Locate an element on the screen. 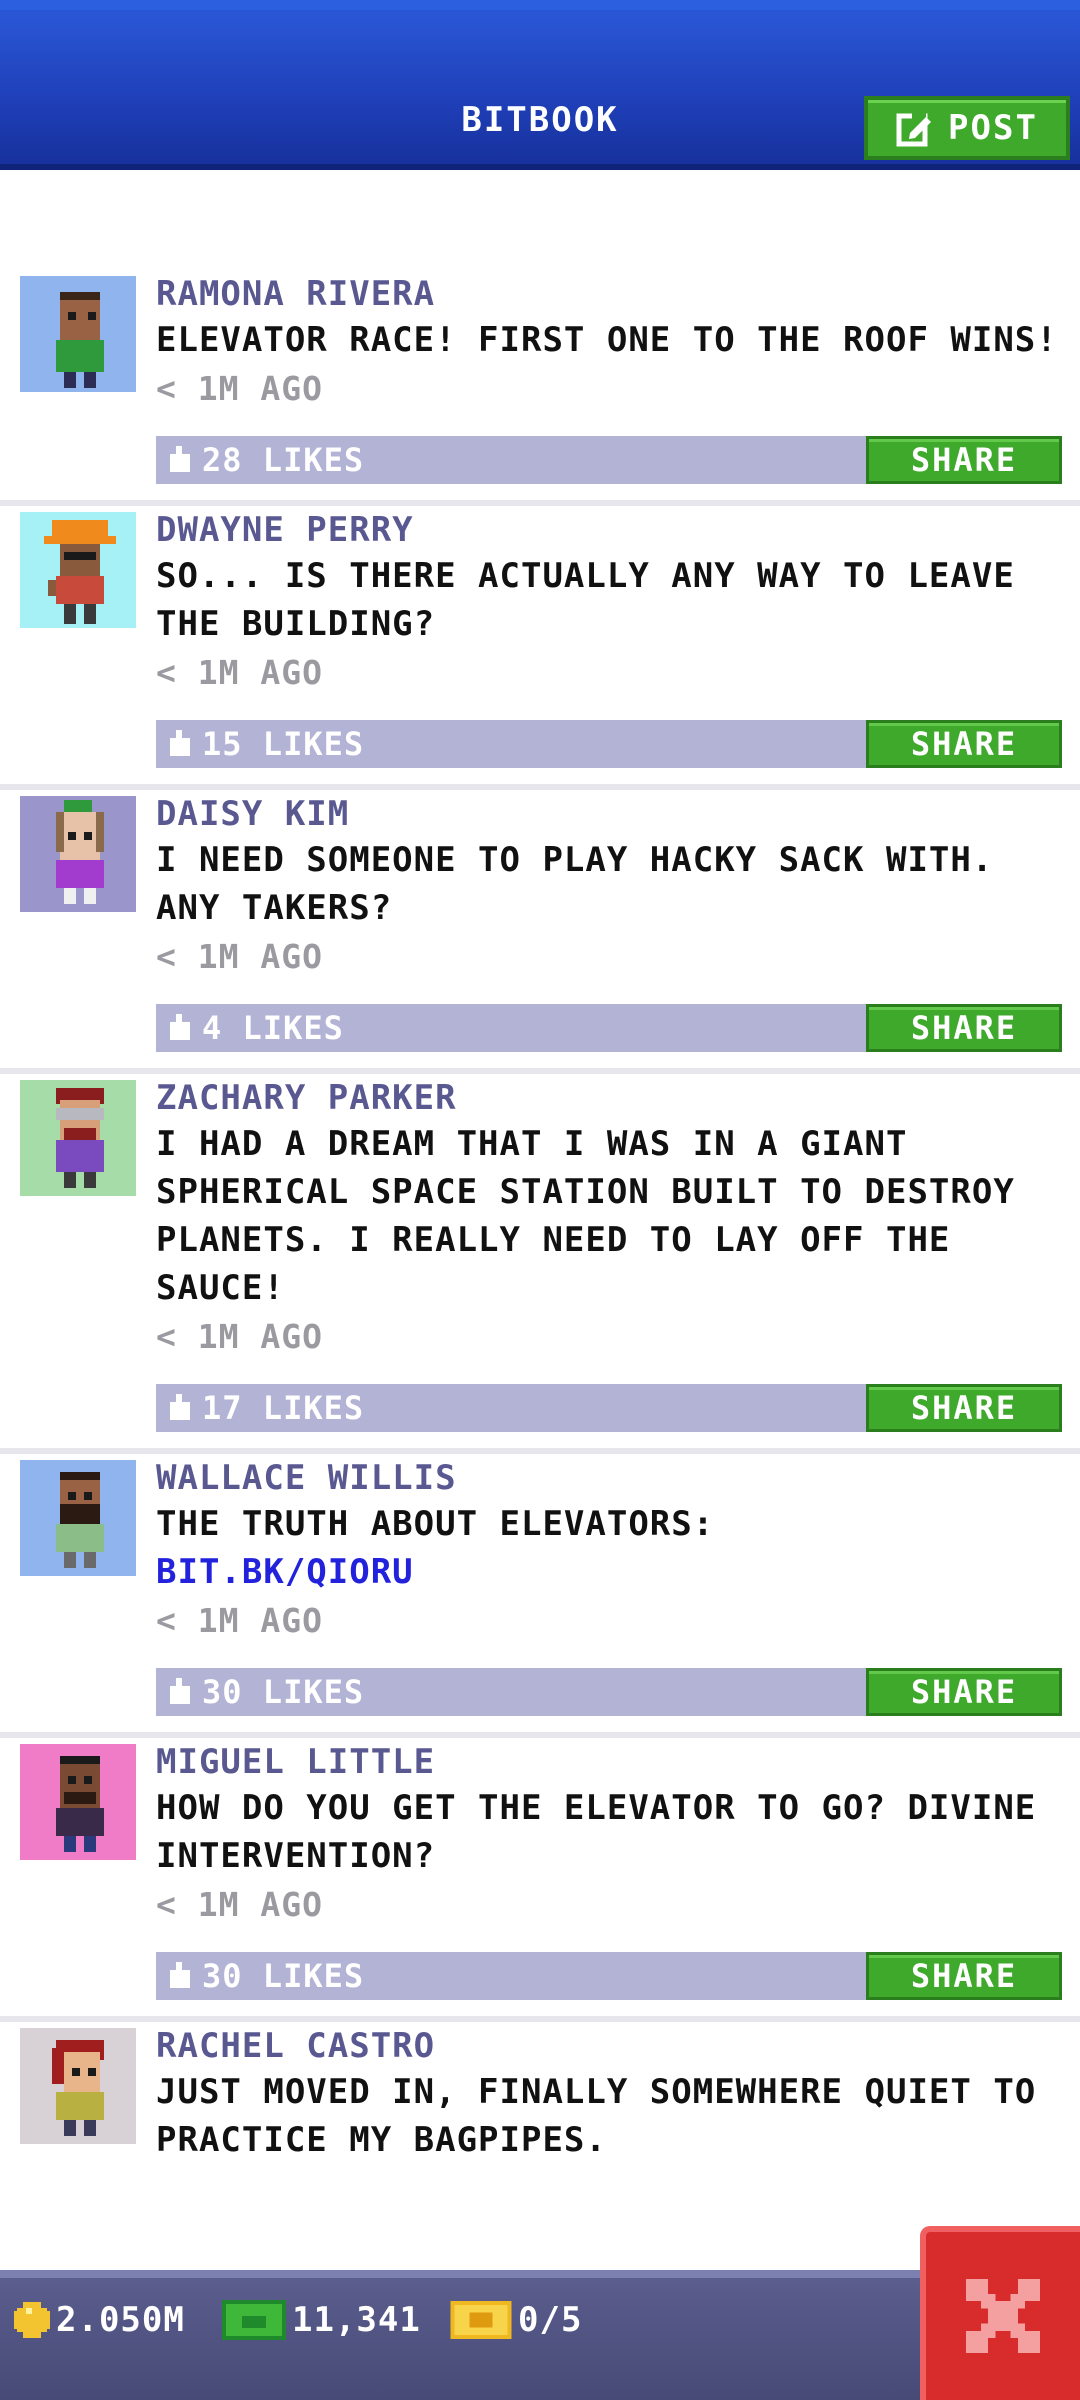  bux-value: 11,341 is located at coordinates (356, 2320).